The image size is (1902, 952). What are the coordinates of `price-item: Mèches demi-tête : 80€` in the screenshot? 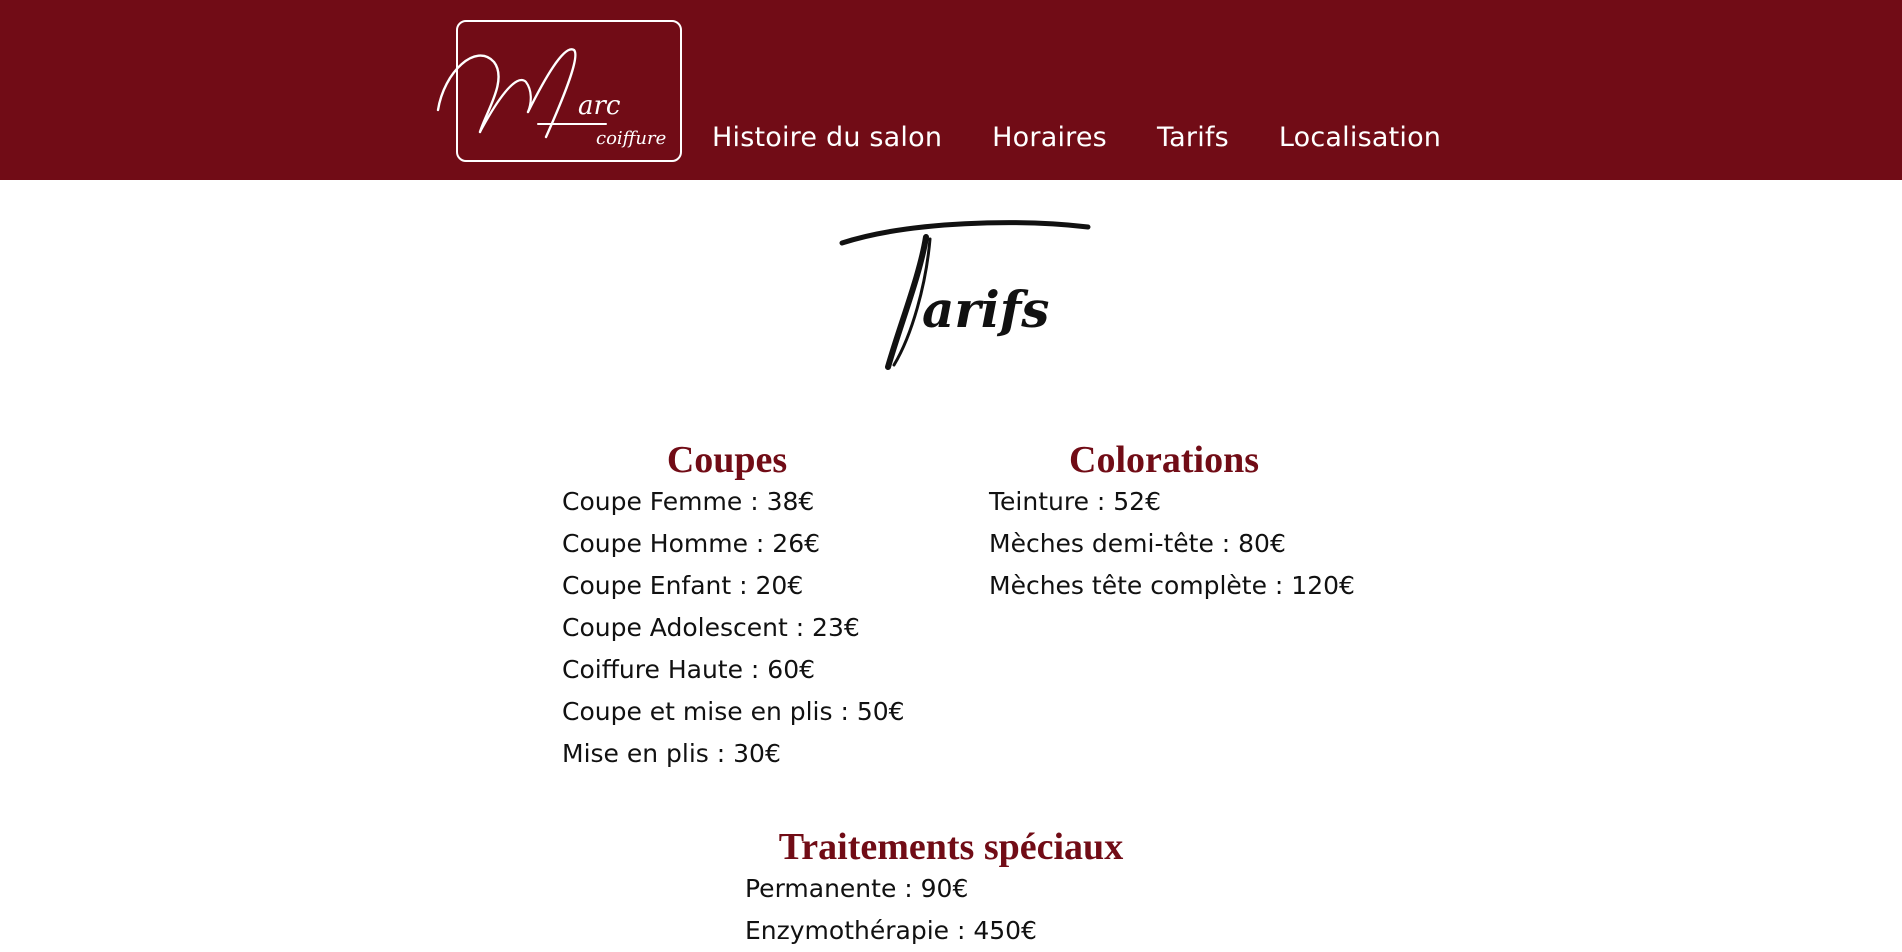 It's located at (1137, 543).